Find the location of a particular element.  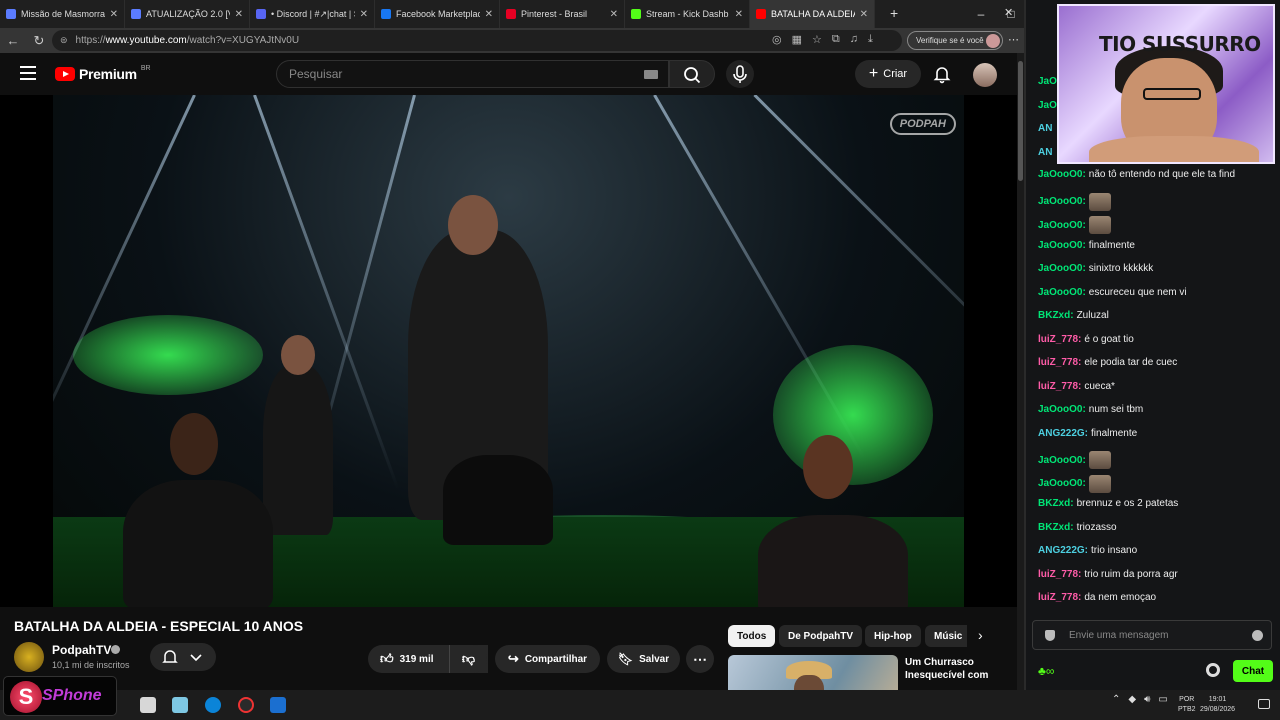

keyboard-icon is located at coordinates (651, 74).